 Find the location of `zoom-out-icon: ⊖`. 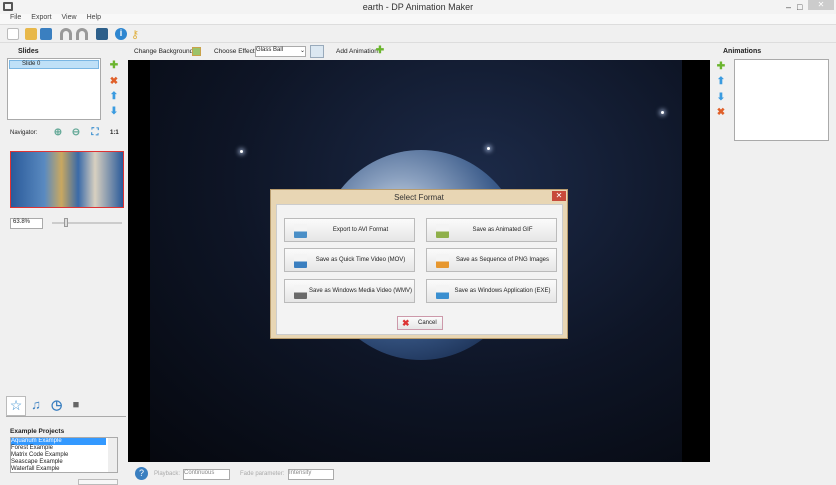

zoom-out-icon: ⊖ is located at coordinates (76, 133).